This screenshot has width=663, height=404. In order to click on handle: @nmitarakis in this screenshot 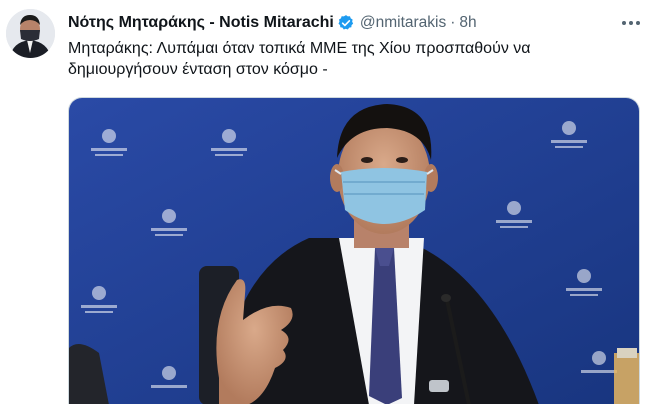, I will do `click(403, 23)`.